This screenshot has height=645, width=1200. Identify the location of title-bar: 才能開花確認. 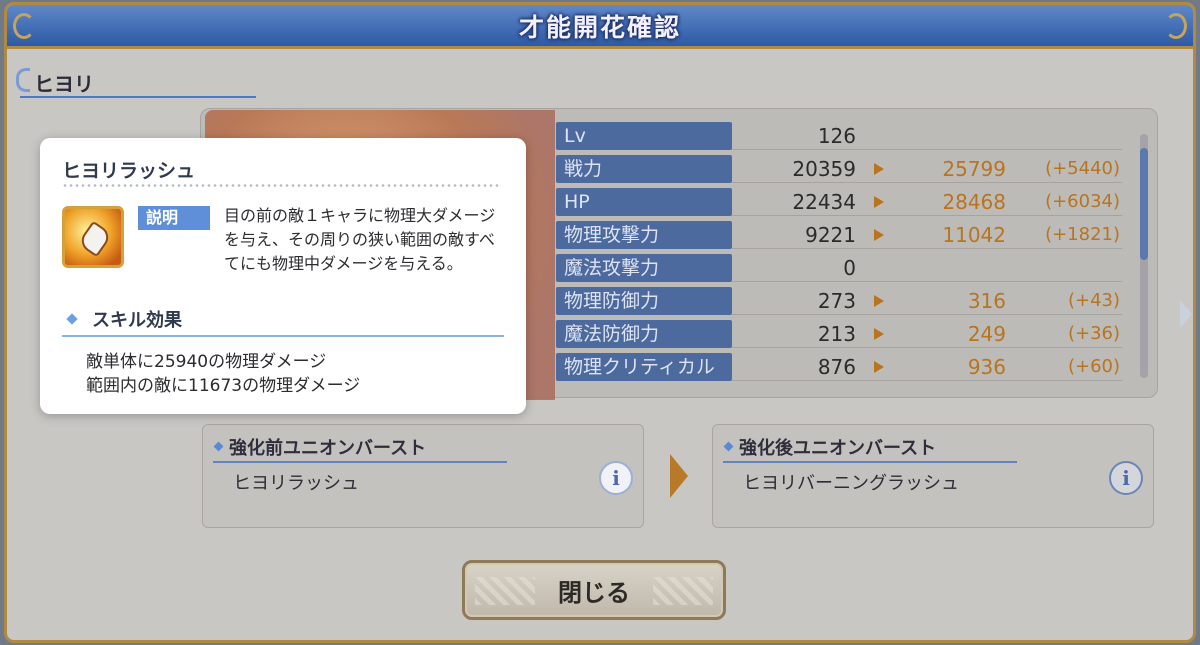
(600, 27).